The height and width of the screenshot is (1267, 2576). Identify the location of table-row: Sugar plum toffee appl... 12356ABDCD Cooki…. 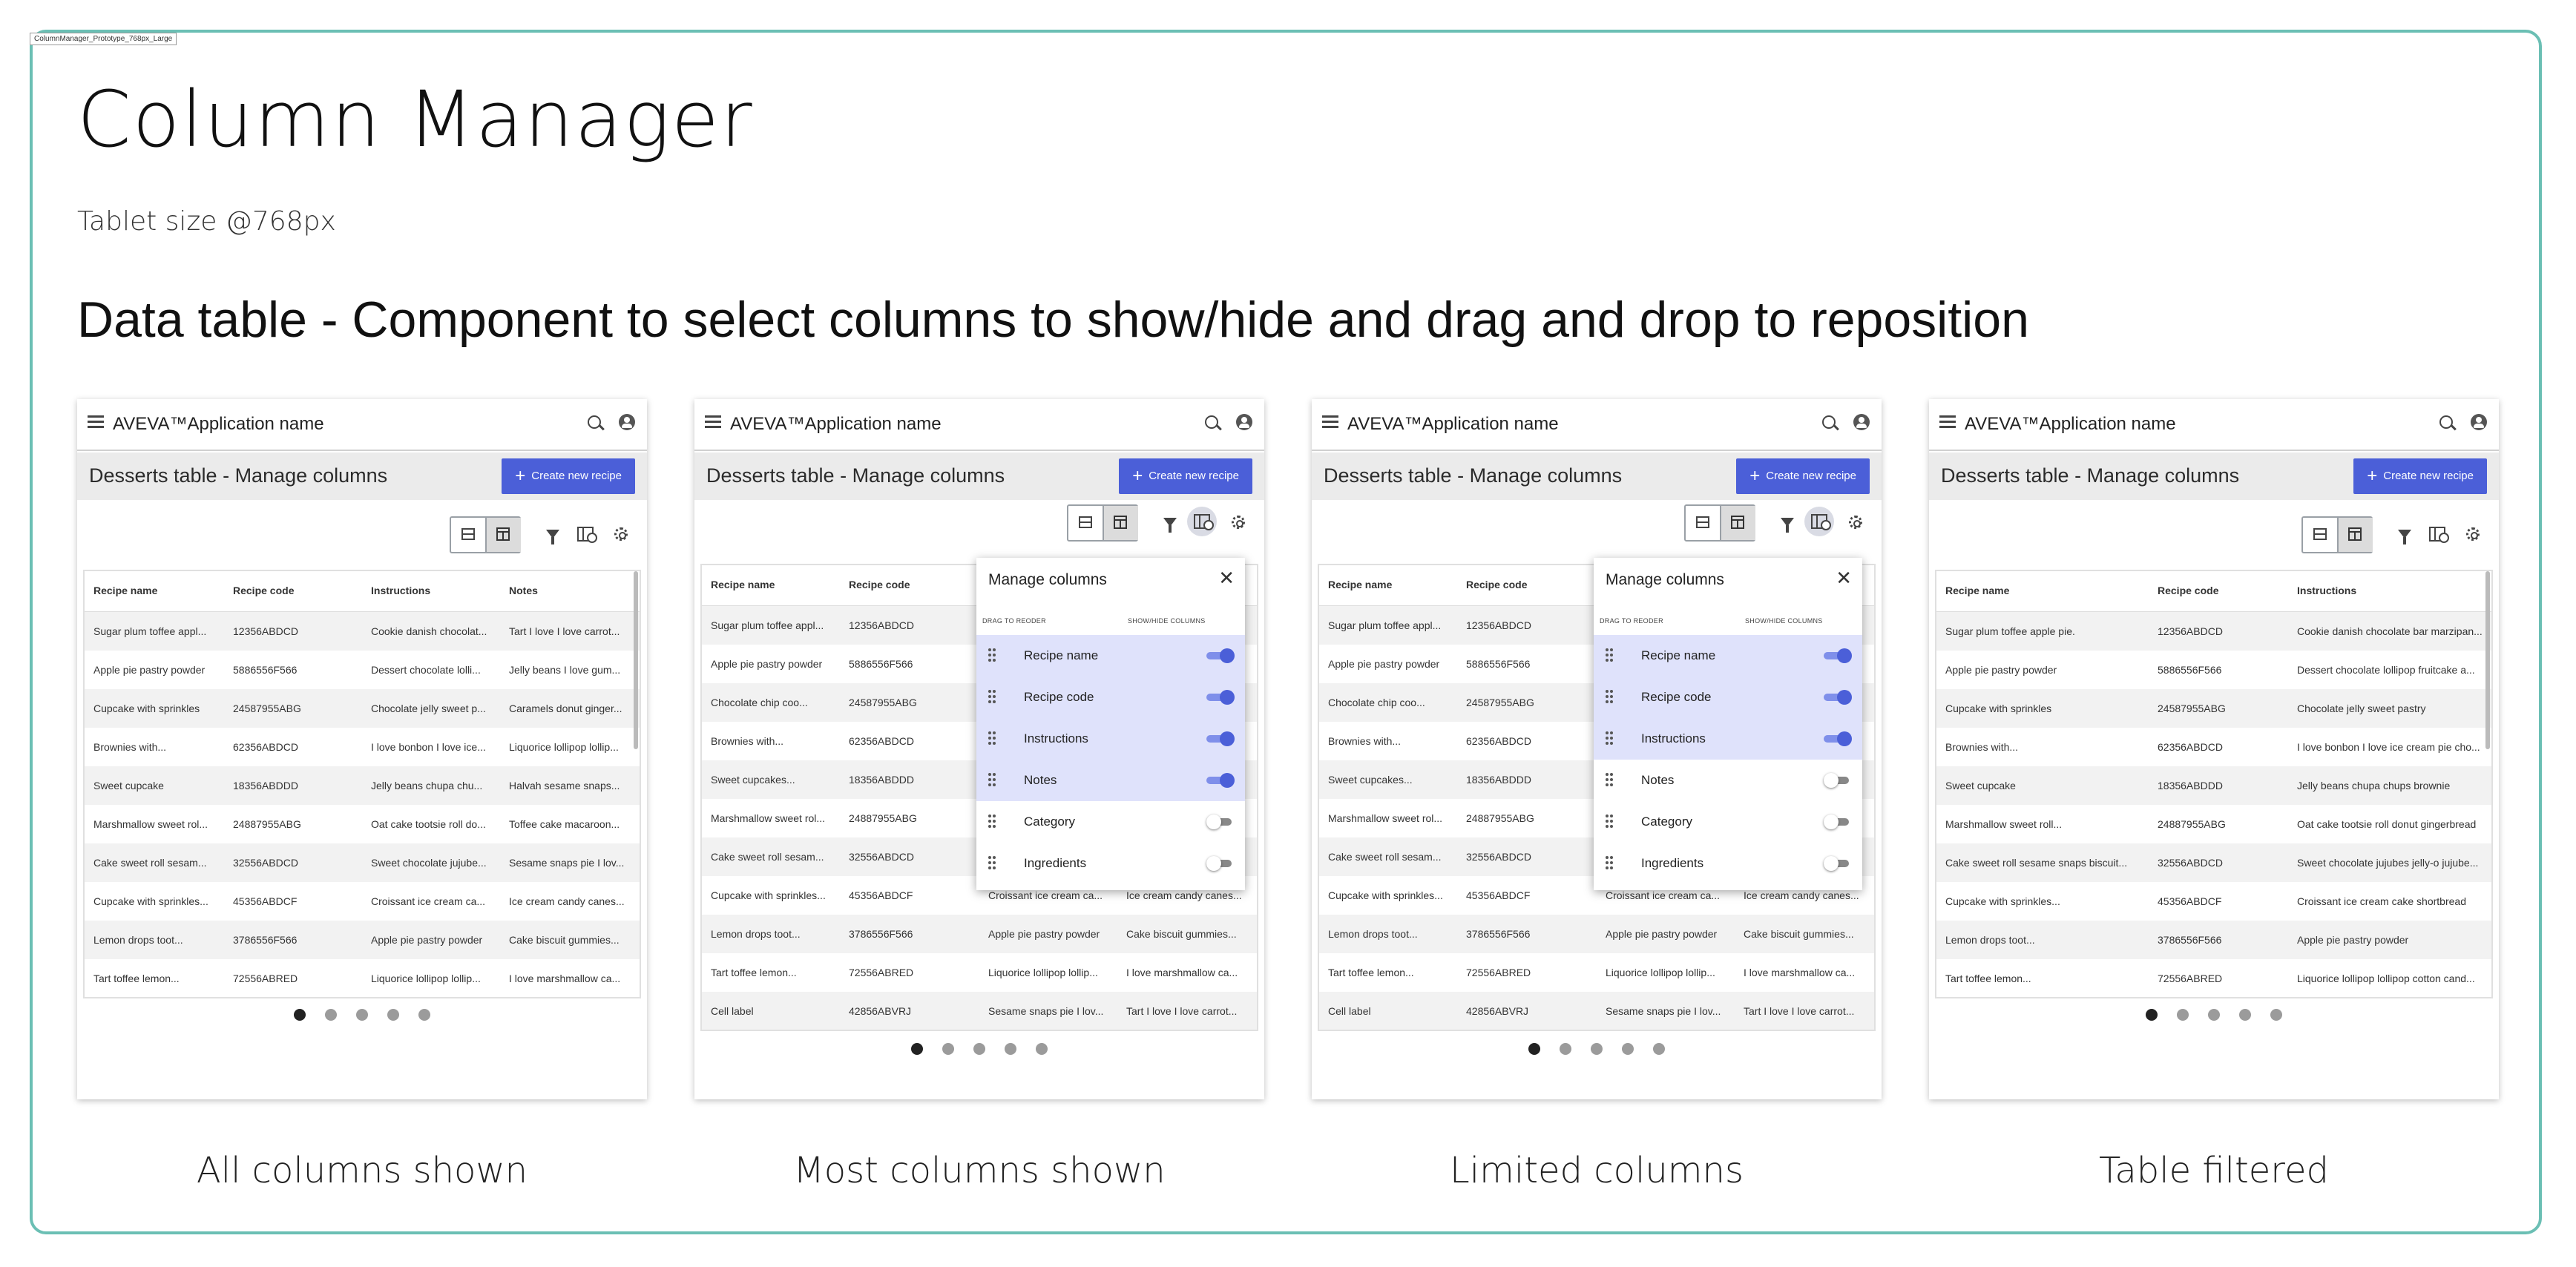
(362, 631).